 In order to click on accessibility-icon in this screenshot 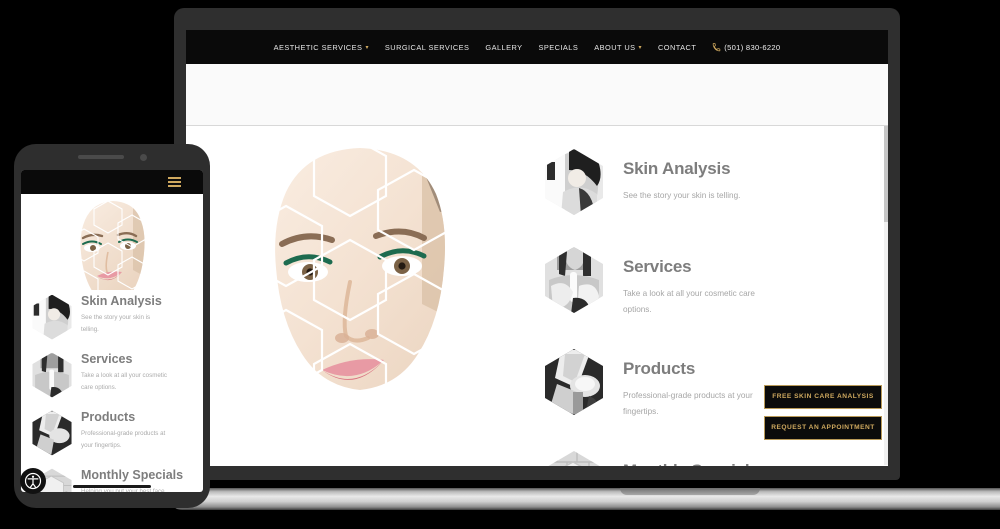, I will do `click(33, 481)`.